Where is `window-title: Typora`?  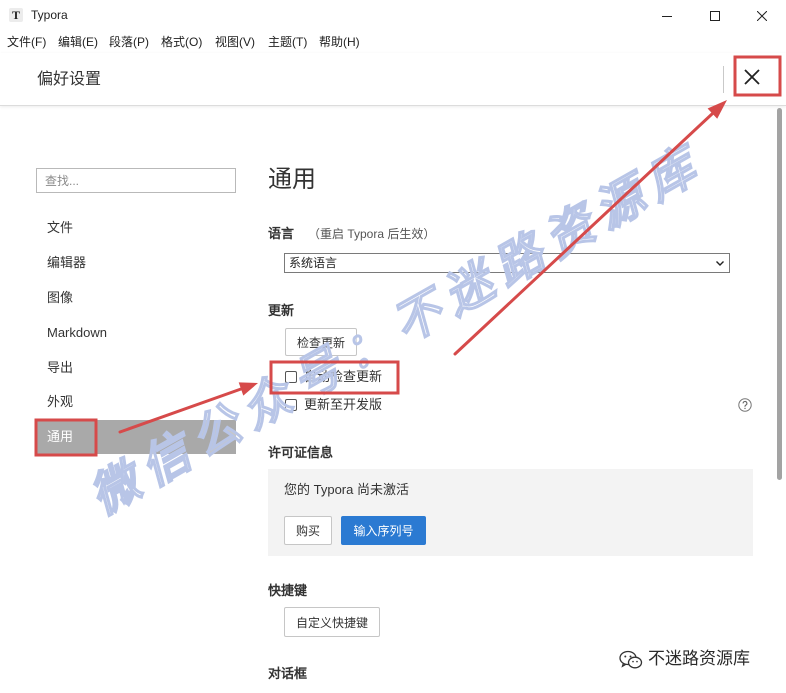 window-title: Typora is located at coordinates (49, 15).